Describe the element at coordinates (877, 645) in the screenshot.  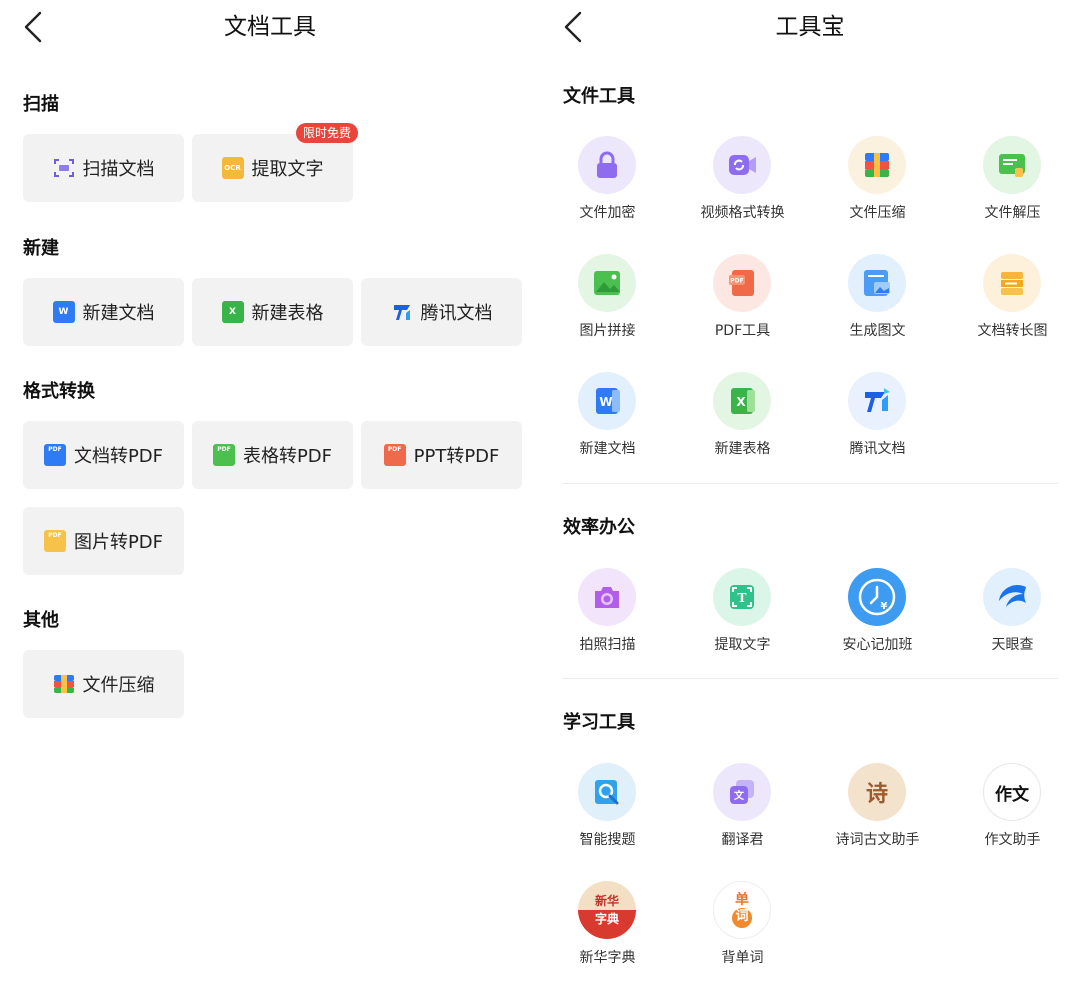
I see `tool-label: 安心记加班` at that location.